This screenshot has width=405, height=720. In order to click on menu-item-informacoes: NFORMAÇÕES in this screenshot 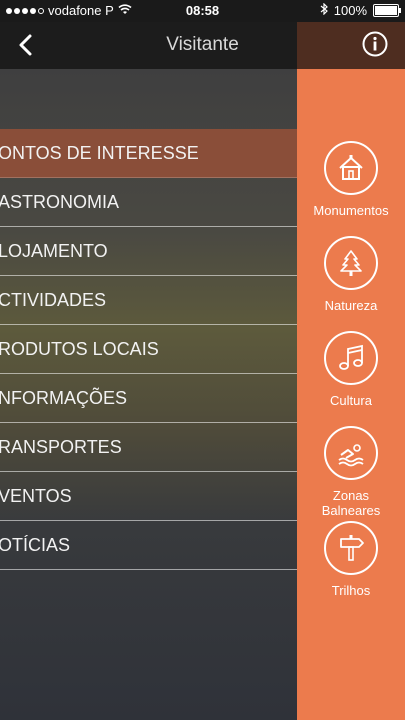, I will do `click(148, 398)`.